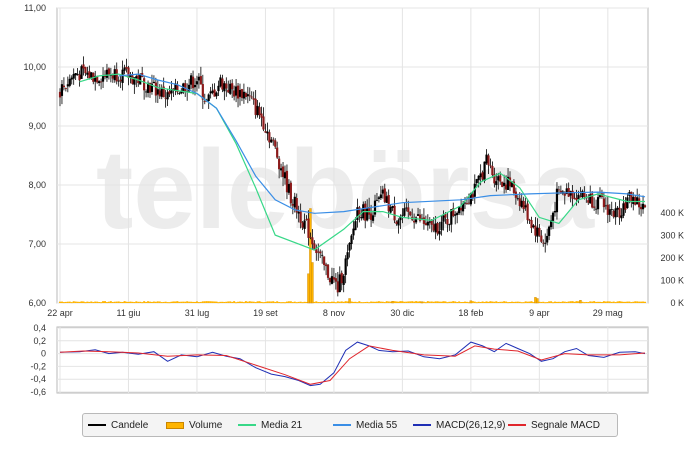 The image size is (700, 451). I want to click on legend-item: Segnale MACD, so click(554, 425).